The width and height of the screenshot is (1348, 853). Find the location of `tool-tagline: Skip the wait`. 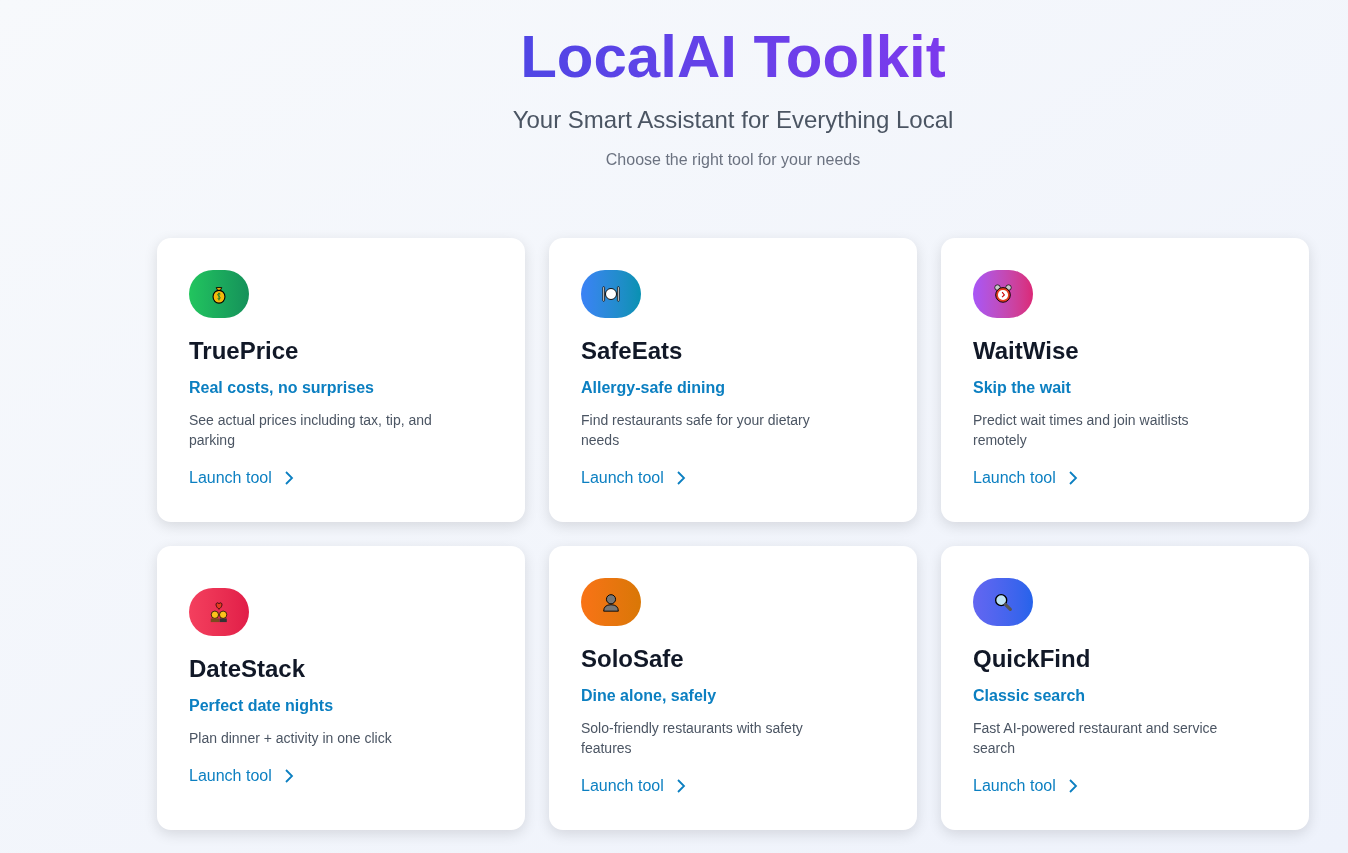

tool-tagline: Skip the wait is located at coordinates (1022, 388).